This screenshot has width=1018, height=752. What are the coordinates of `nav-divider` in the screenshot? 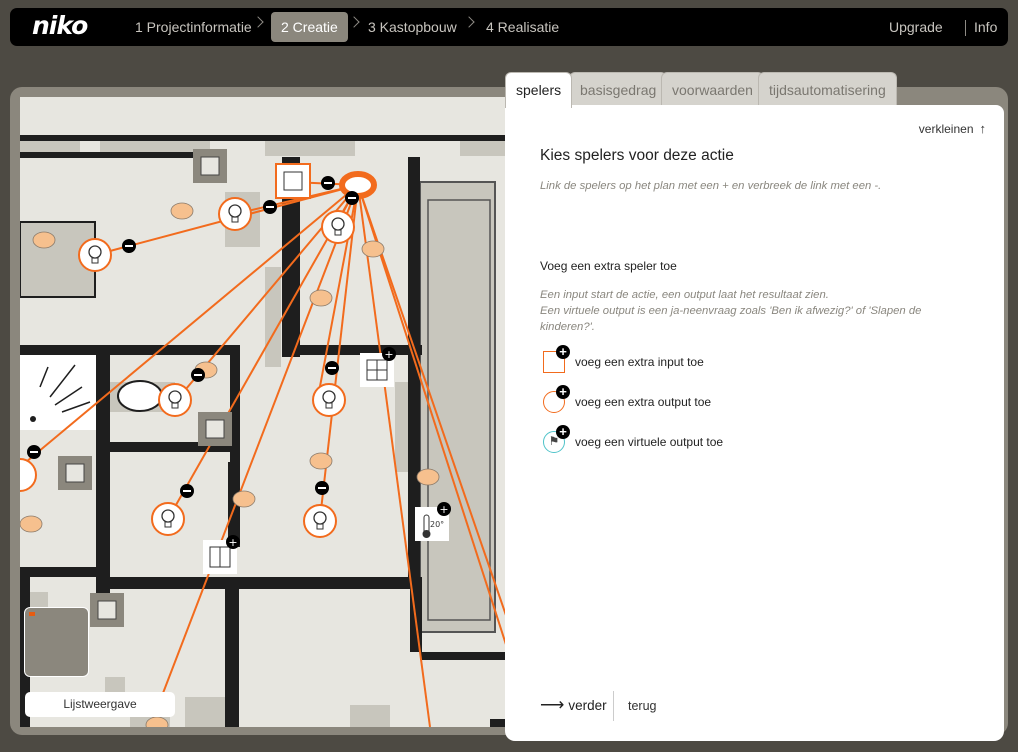 It's located at (965, 28).